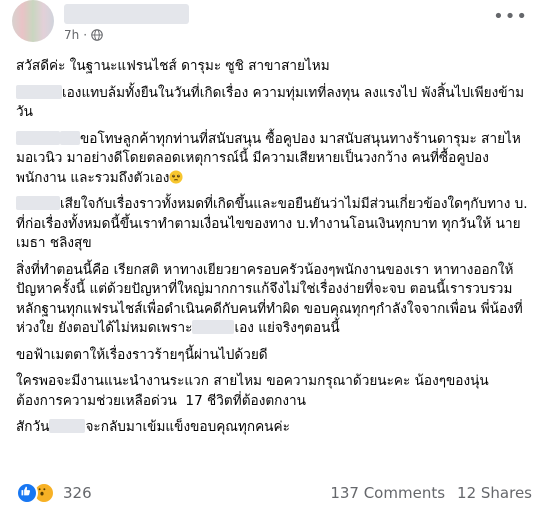  Describe the element at coordinates (153, 427) in the screenshot. I see `post-paragraph: สักวัน จะกลับมาเข้มแข็งขอบคุณทุกคนค่ะ` at that location.